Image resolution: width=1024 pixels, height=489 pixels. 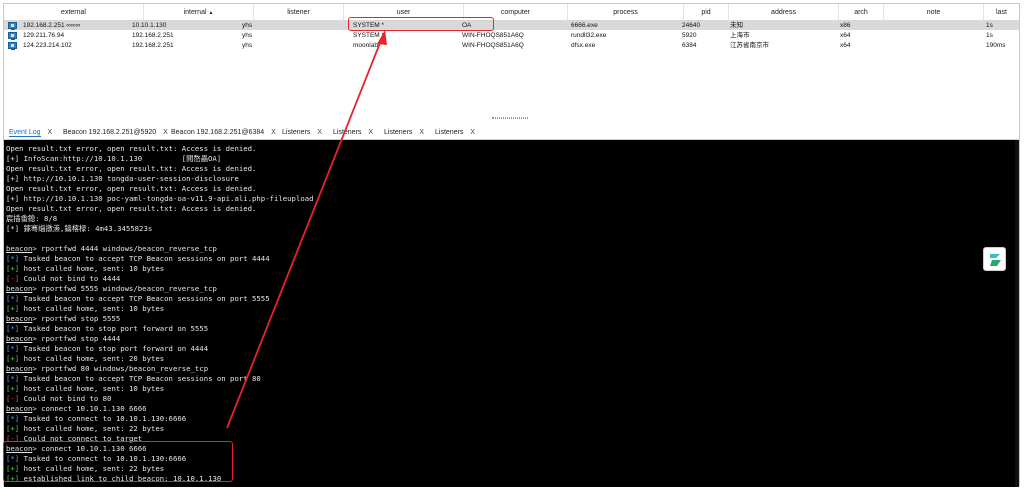 I want to click on tab-beacon-5920: Beacon 192.168.2.251@5920 X, so click(x=115, y=132).